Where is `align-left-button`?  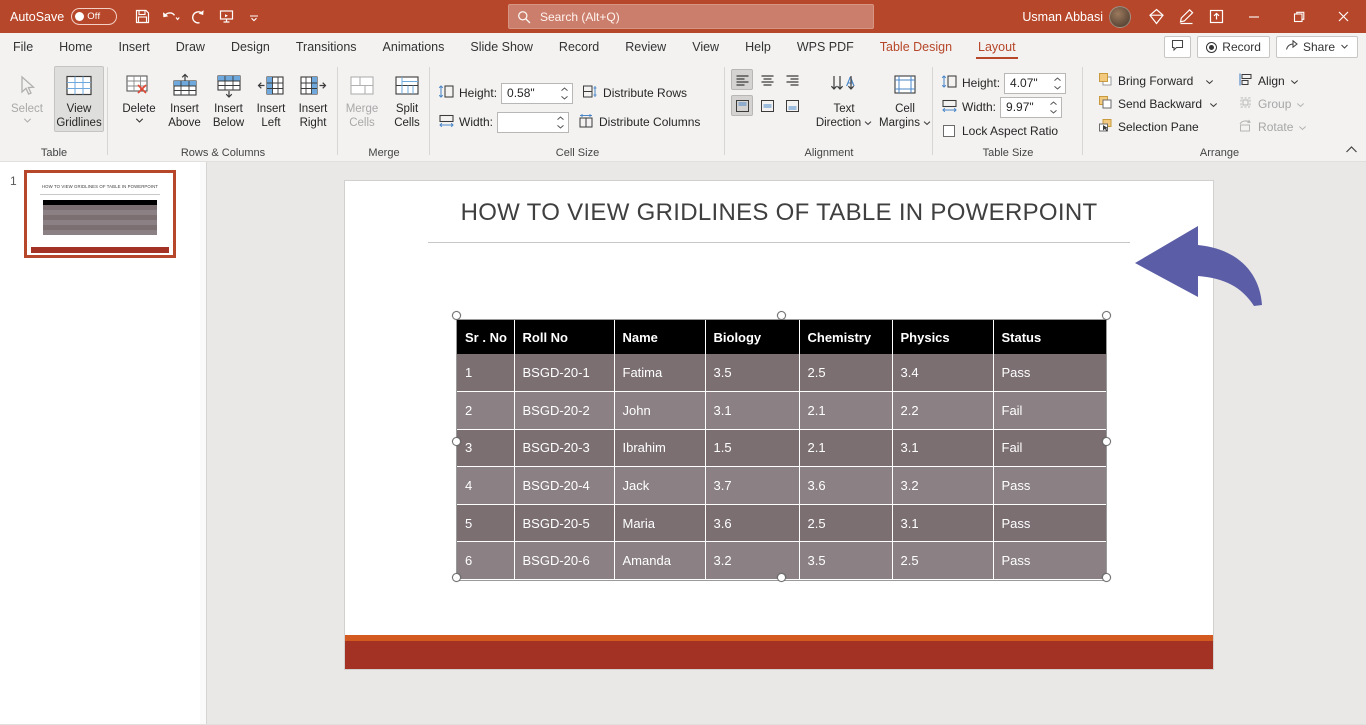 align-left-button is located at coordinates (742, 79).